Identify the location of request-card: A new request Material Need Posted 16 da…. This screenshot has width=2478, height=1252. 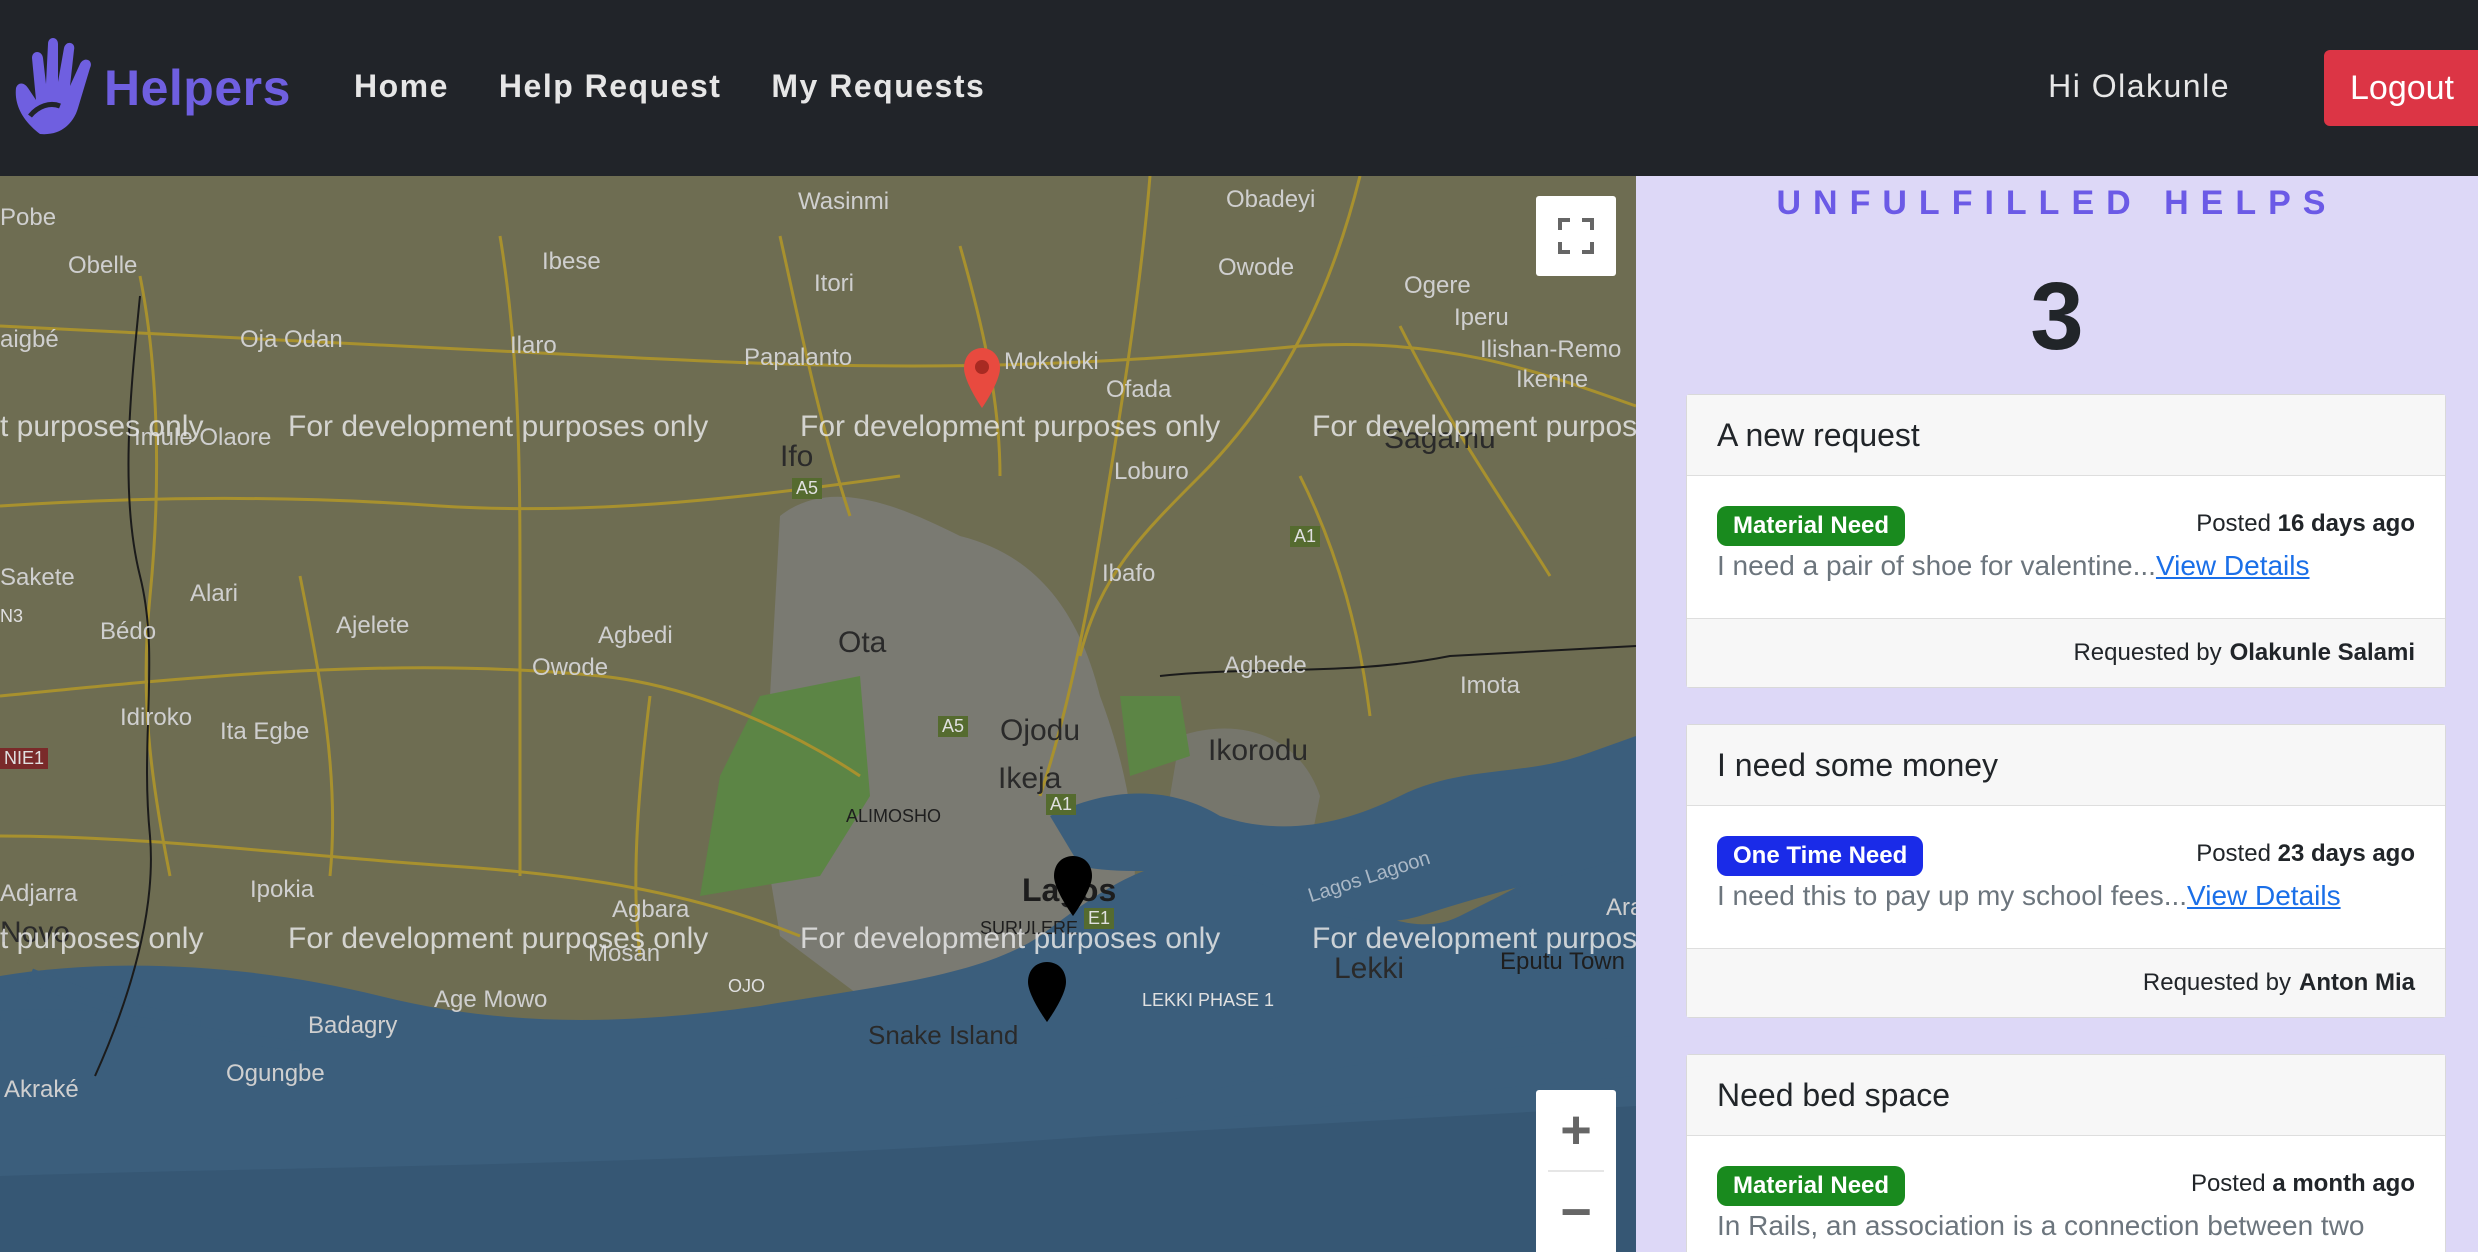
(2066, 541).